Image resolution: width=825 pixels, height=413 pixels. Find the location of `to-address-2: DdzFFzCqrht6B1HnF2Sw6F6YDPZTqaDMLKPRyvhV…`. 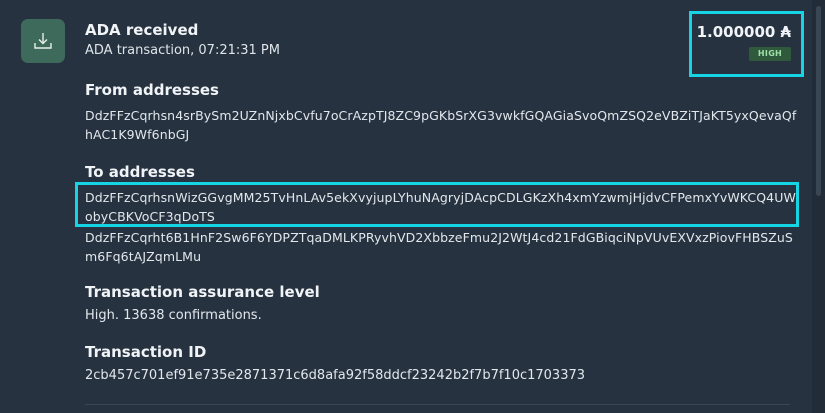

to-address-2: DdzFFzCqrht6B1HnF2Sw6F6YDPZTqaDMLKPRyvhV… is located at coordinates (441, 247).